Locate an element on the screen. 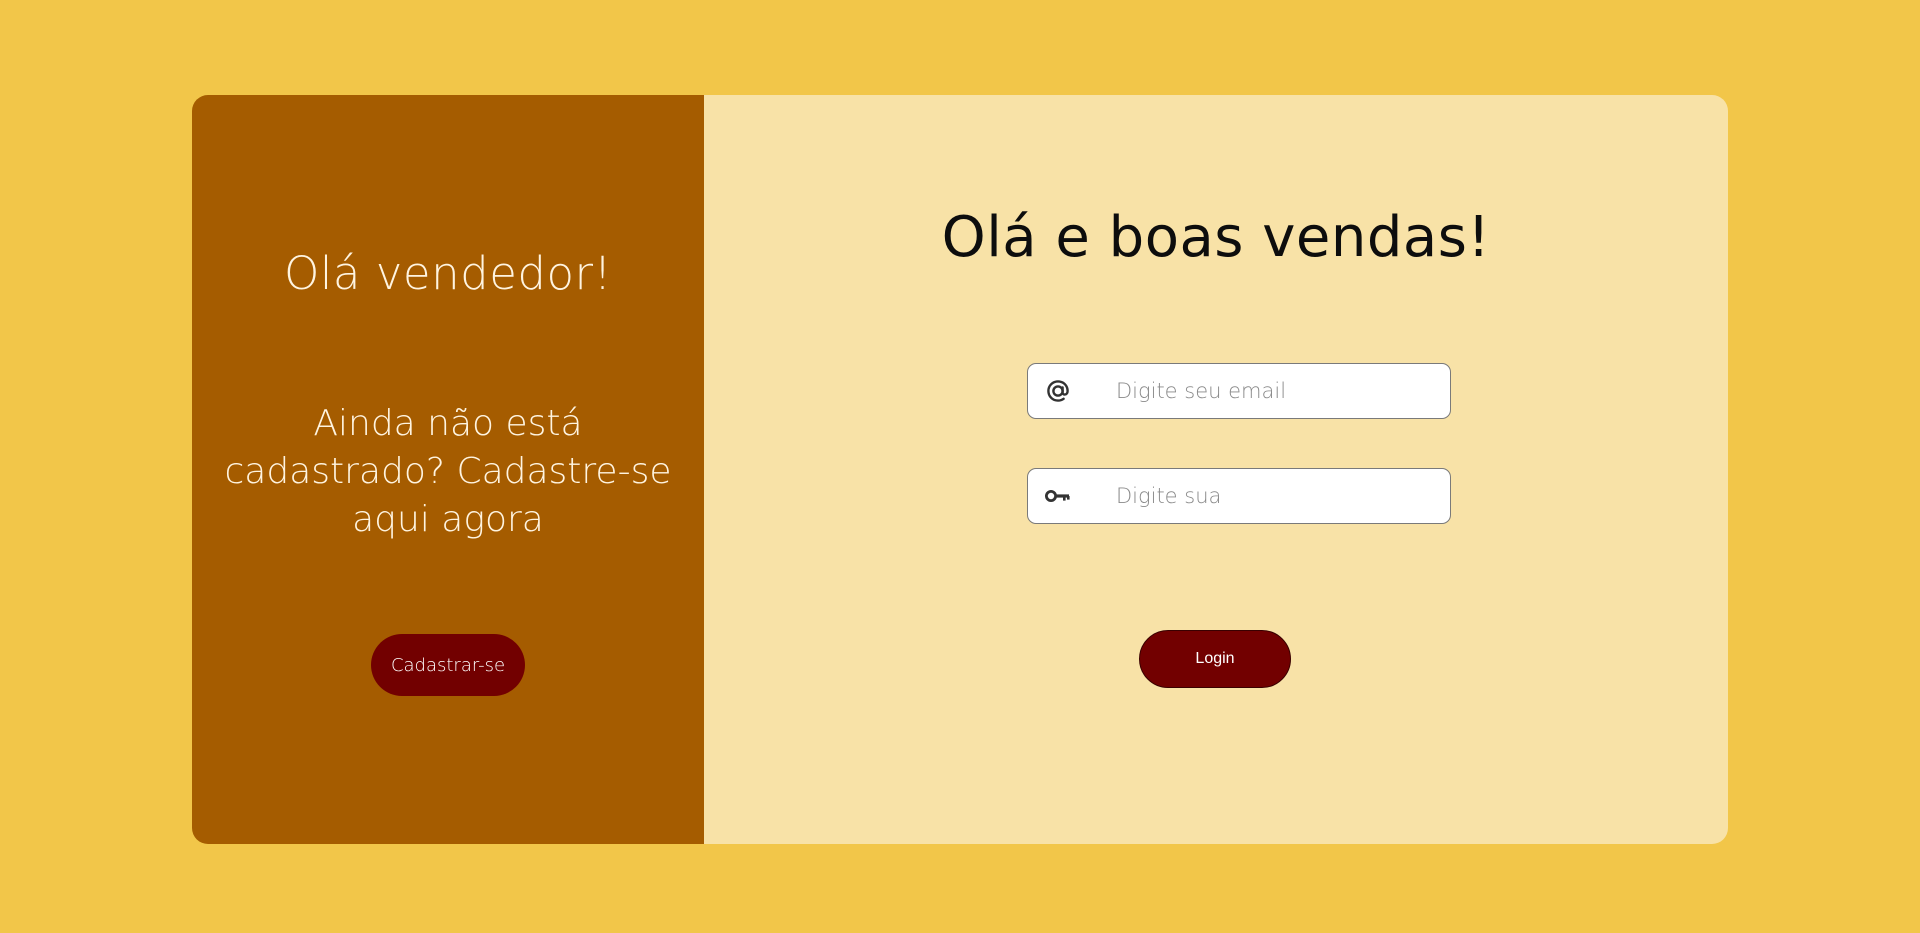 Image resolution: width=1920 pixels, height=933 pixels. signup-button: Cadastrar-se is located at coordinates (448, 665).